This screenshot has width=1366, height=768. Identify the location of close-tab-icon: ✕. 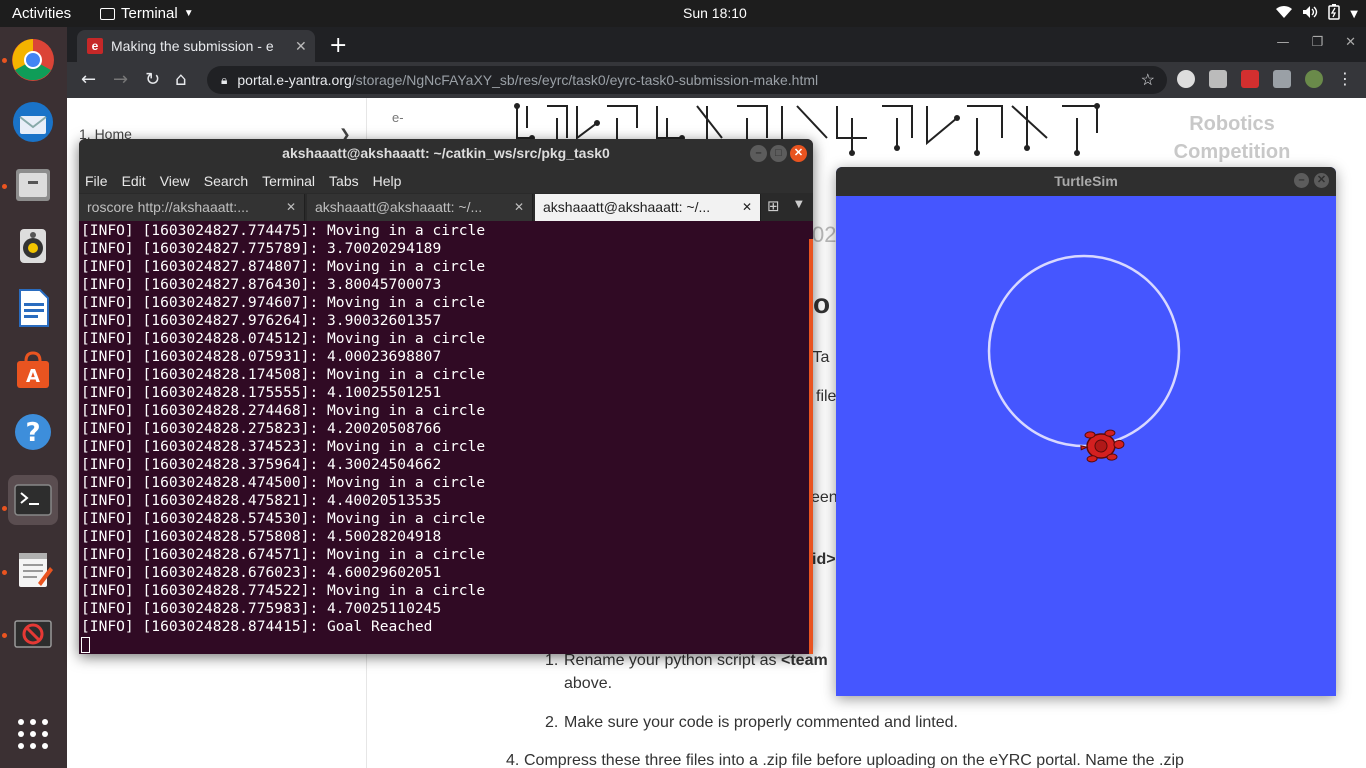
(305, 46).